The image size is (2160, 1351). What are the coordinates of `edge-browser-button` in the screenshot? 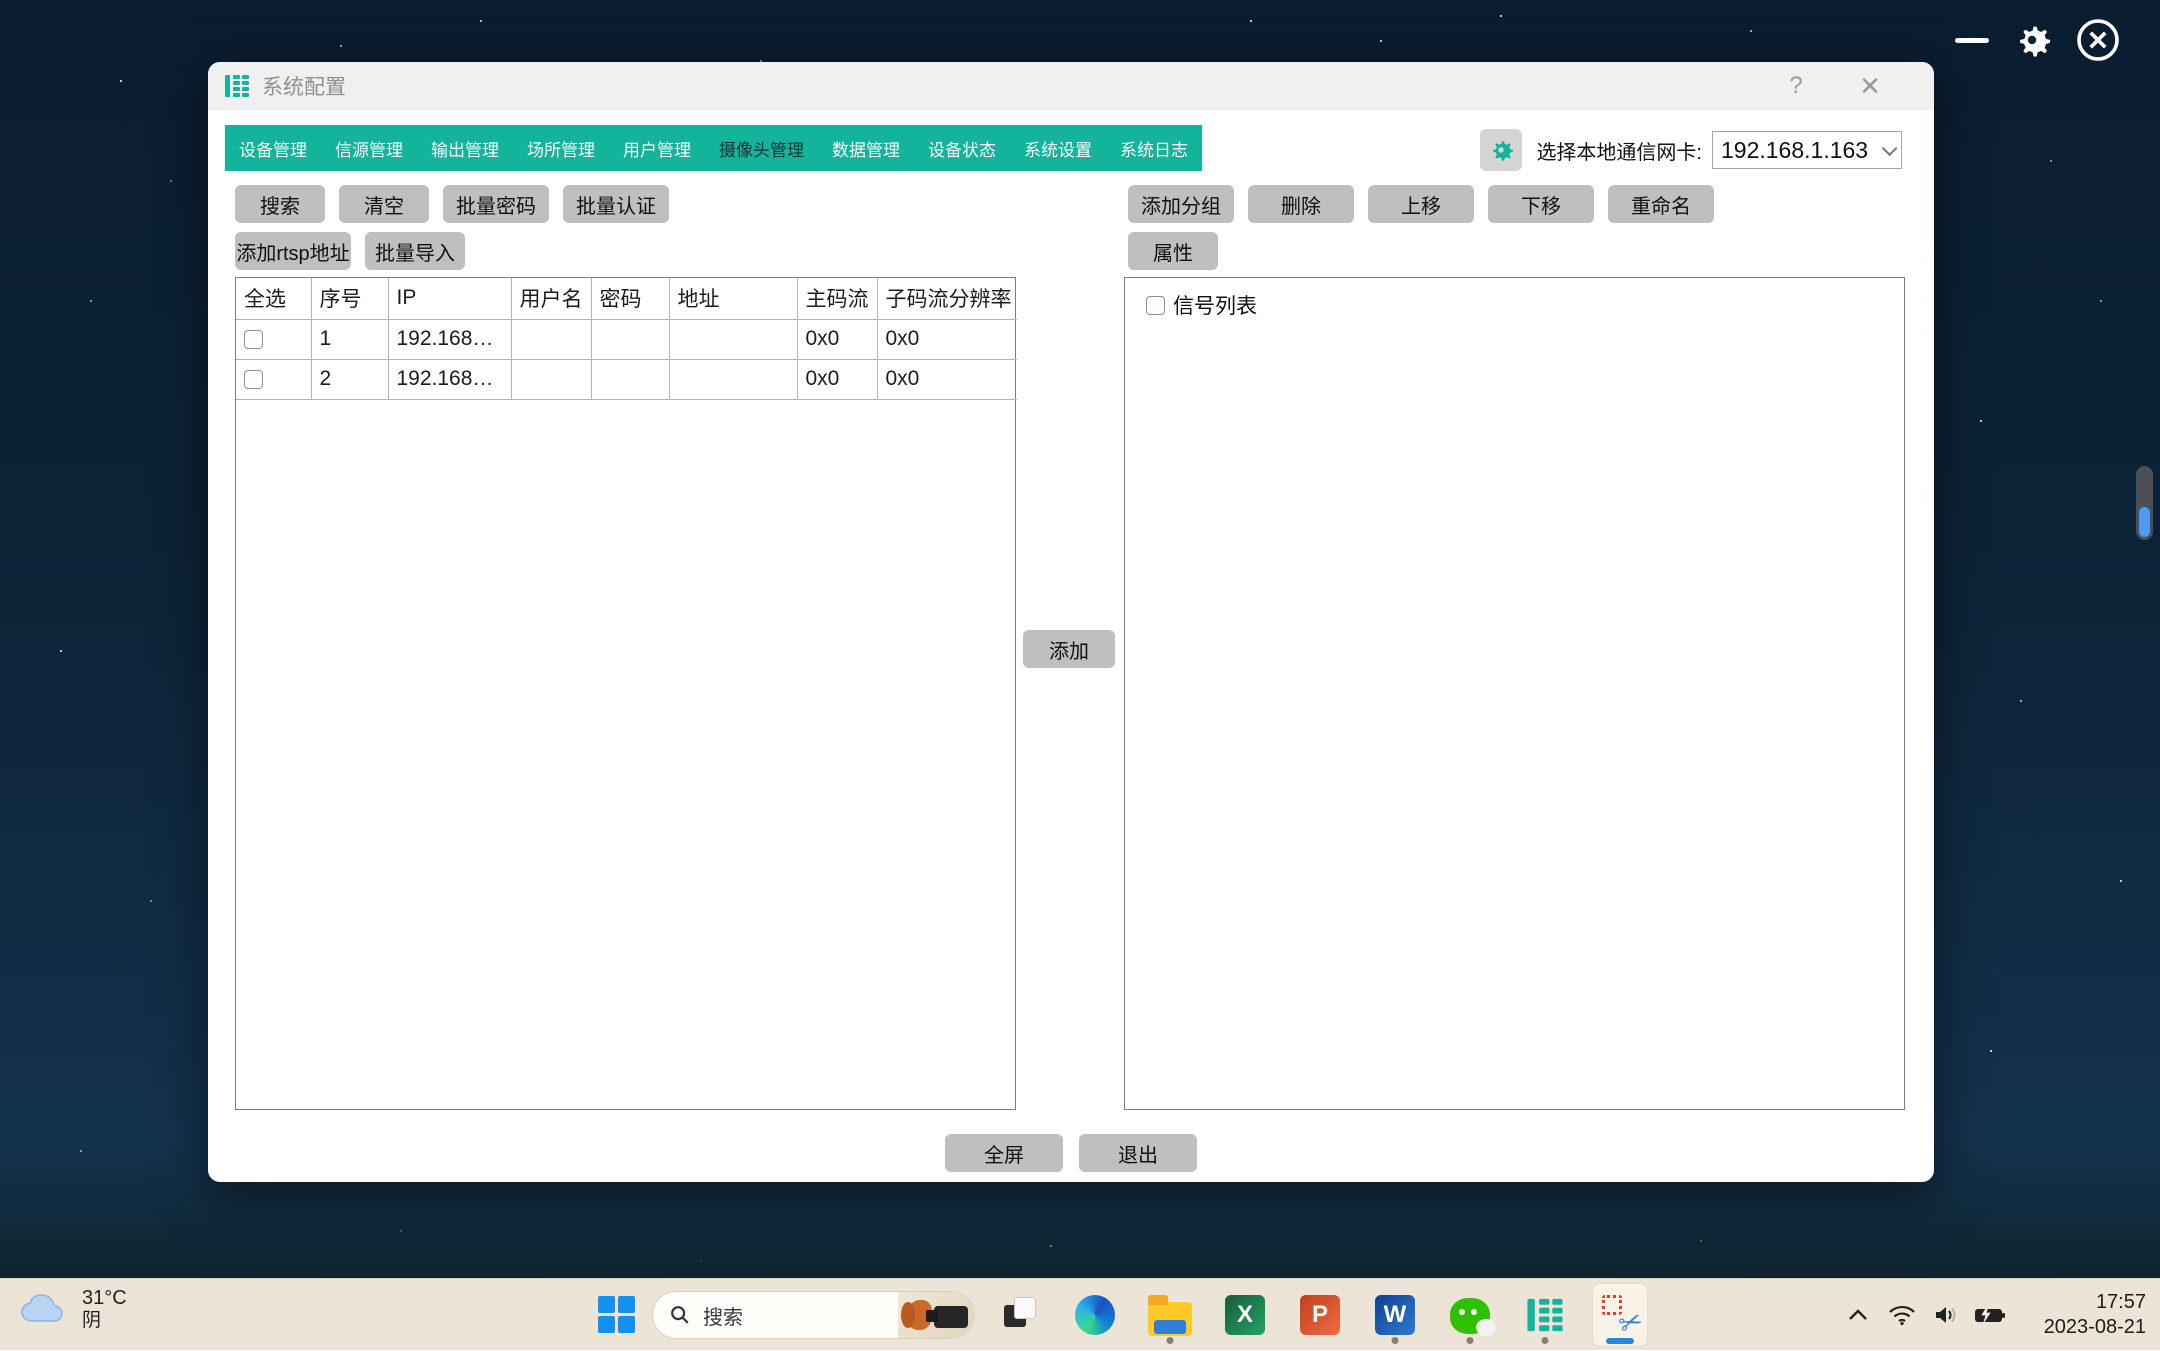 It's located at (1095, 1315).